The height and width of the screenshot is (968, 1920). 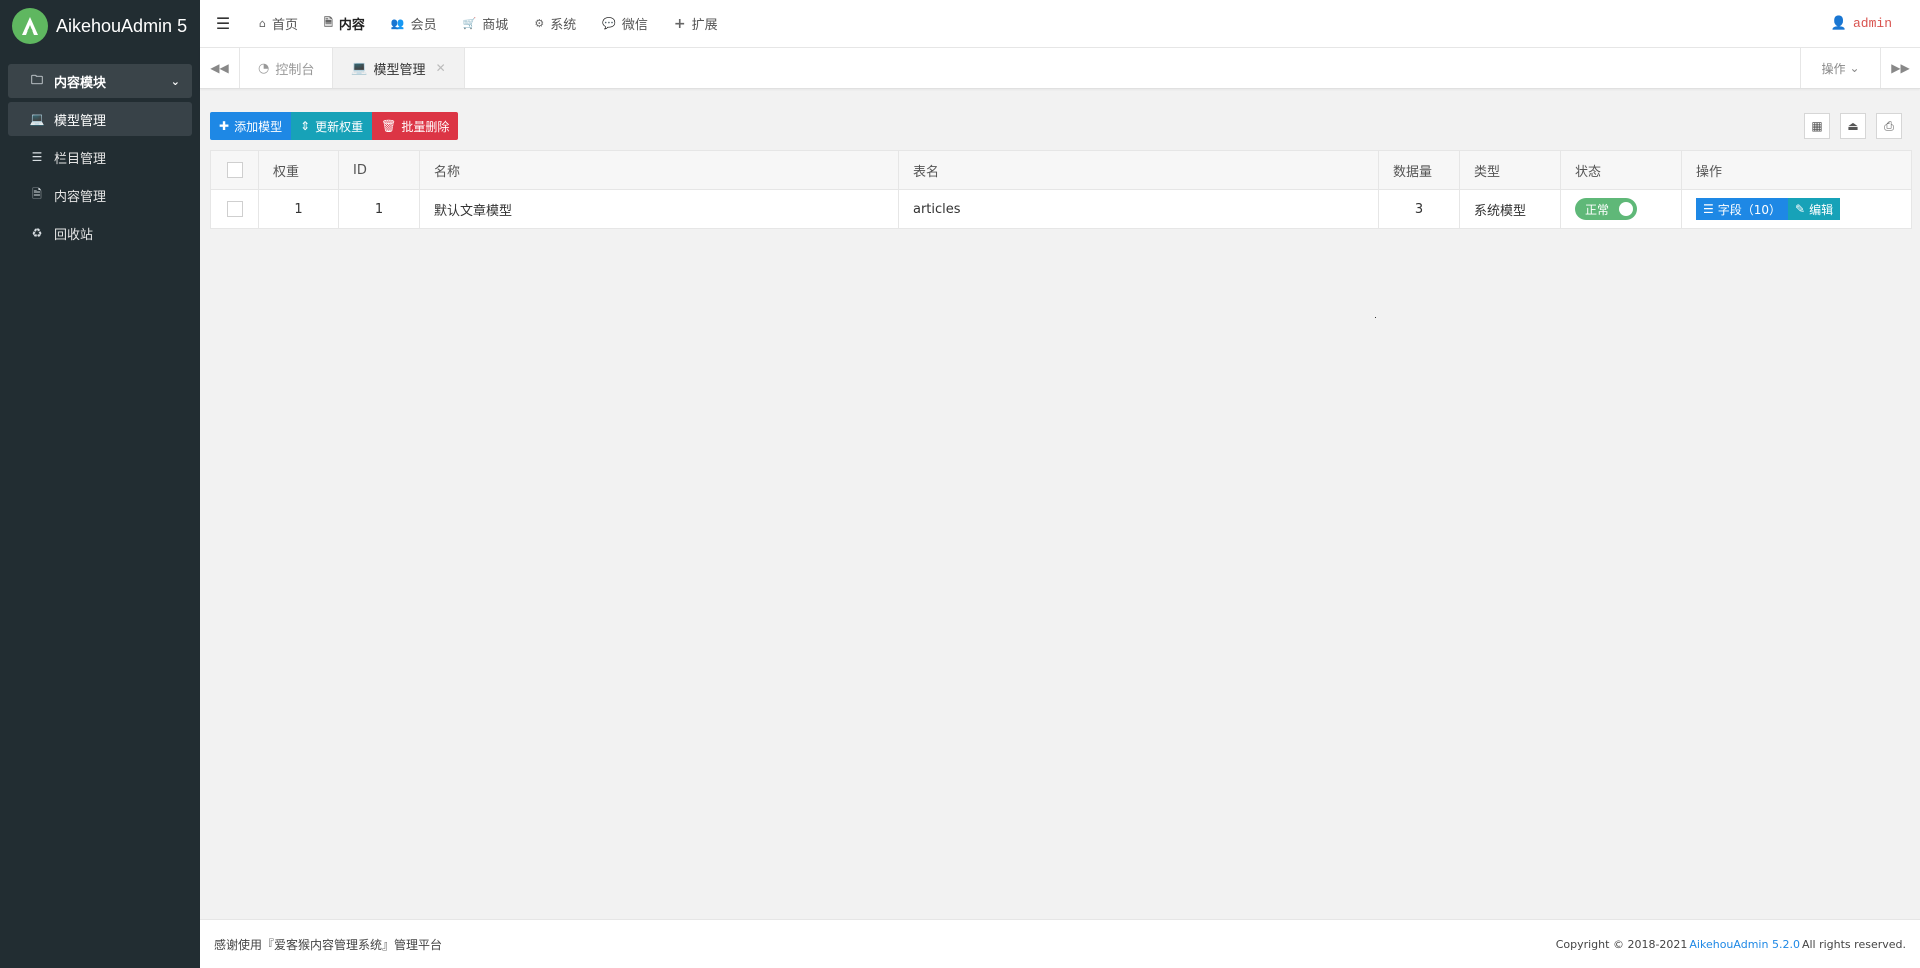 I want to click on action-group: ☰ 字段（10） ✎ 编辑, so click(x=1768, y=209).